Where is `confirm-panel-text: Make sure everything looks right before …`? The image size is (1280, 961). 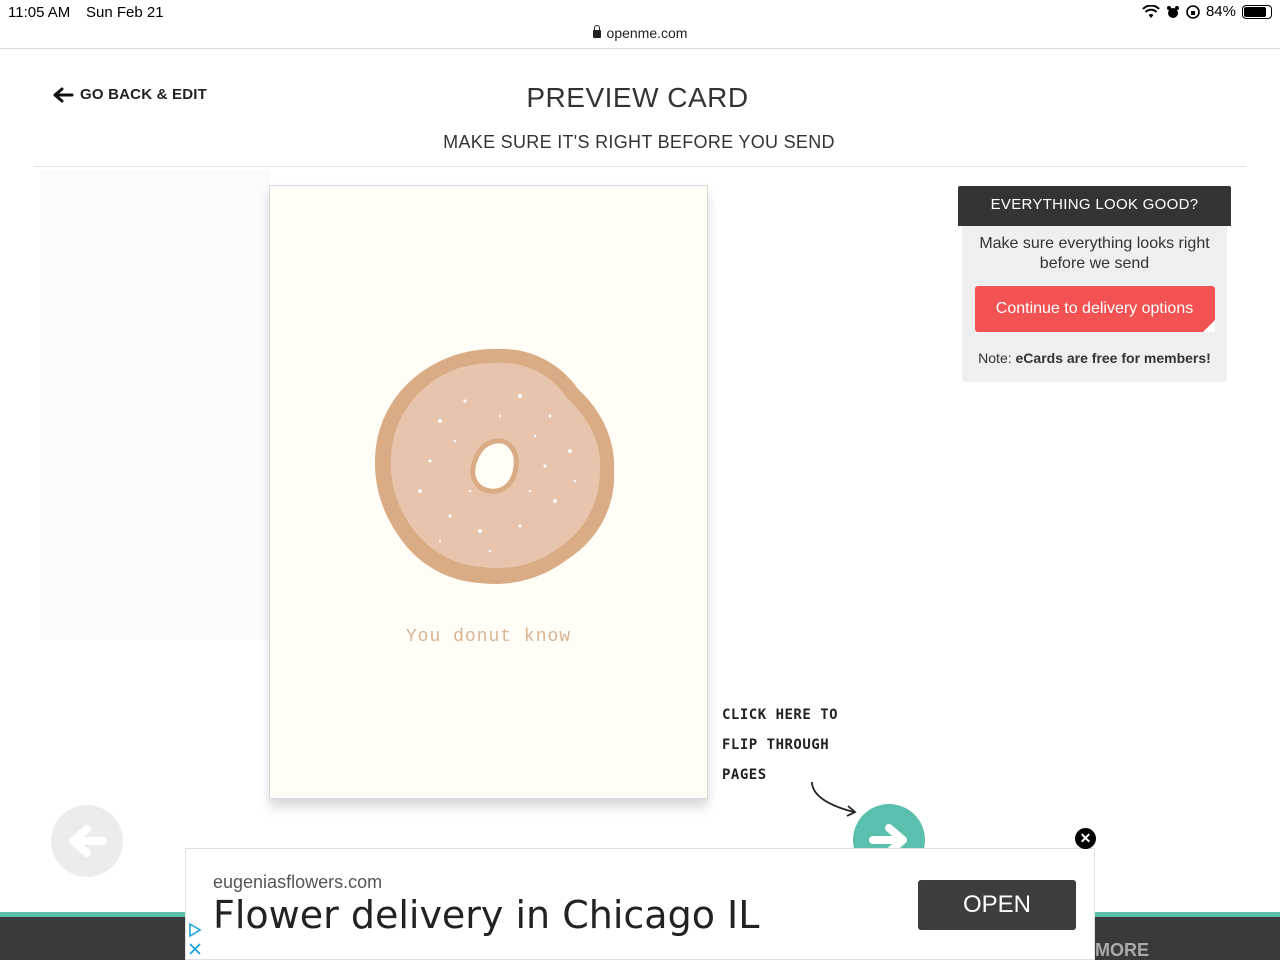
confirm-panel-text: Make sure everything looks right before … is located at coordinates (1094, 253).